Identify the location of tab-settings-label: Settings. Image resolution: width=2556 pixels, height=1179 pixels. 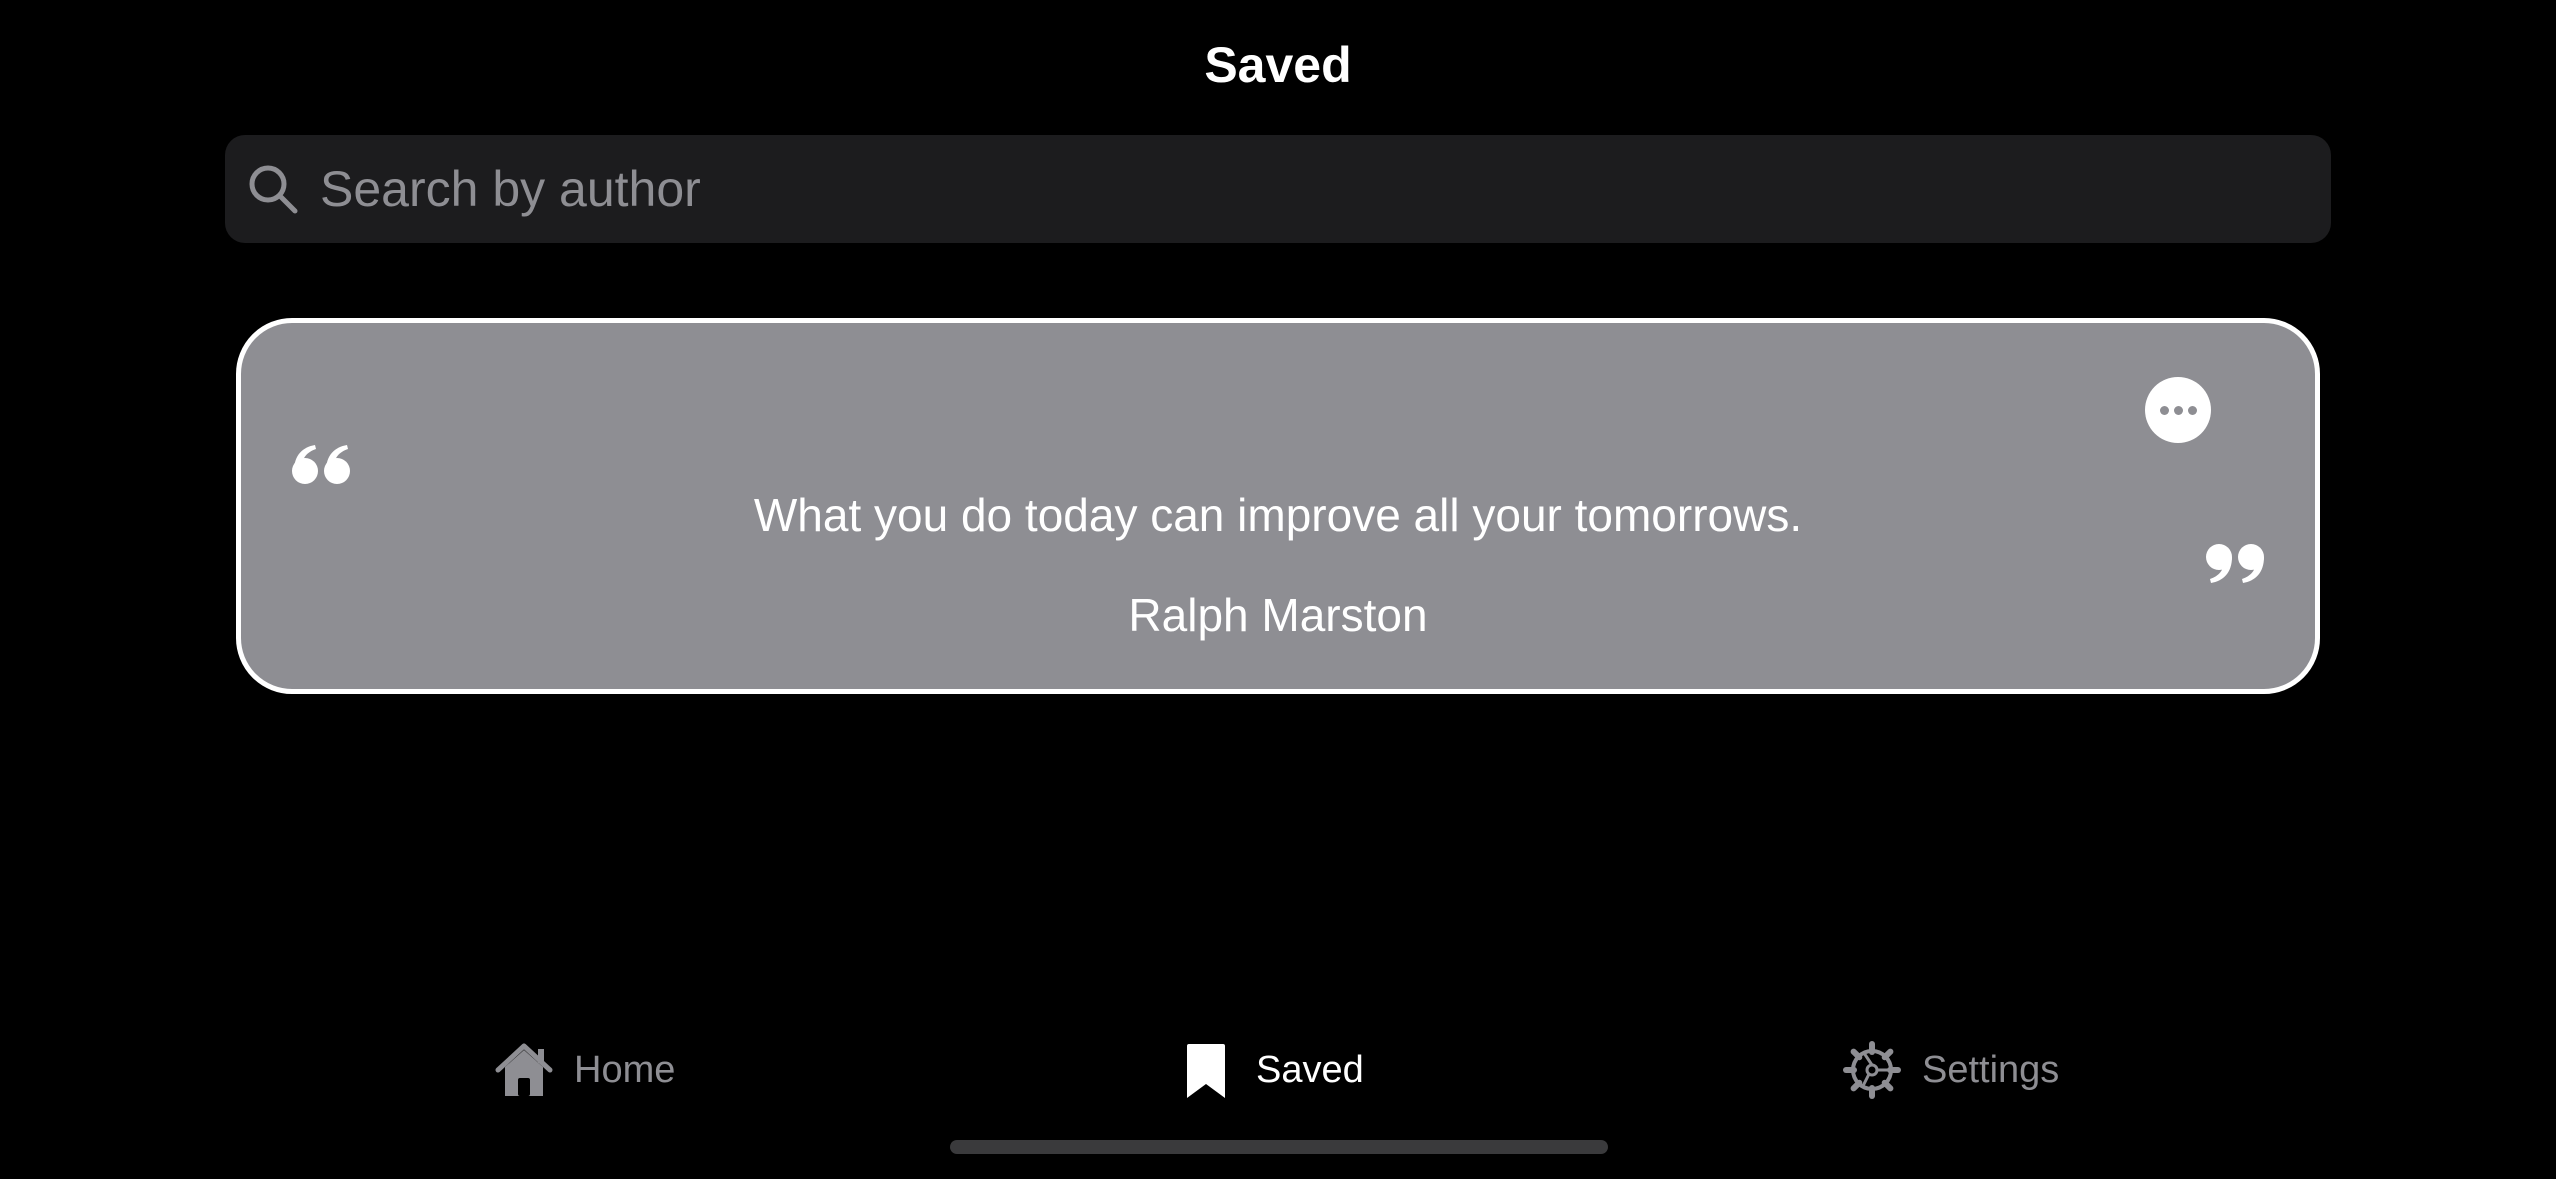
(1991, 1069).